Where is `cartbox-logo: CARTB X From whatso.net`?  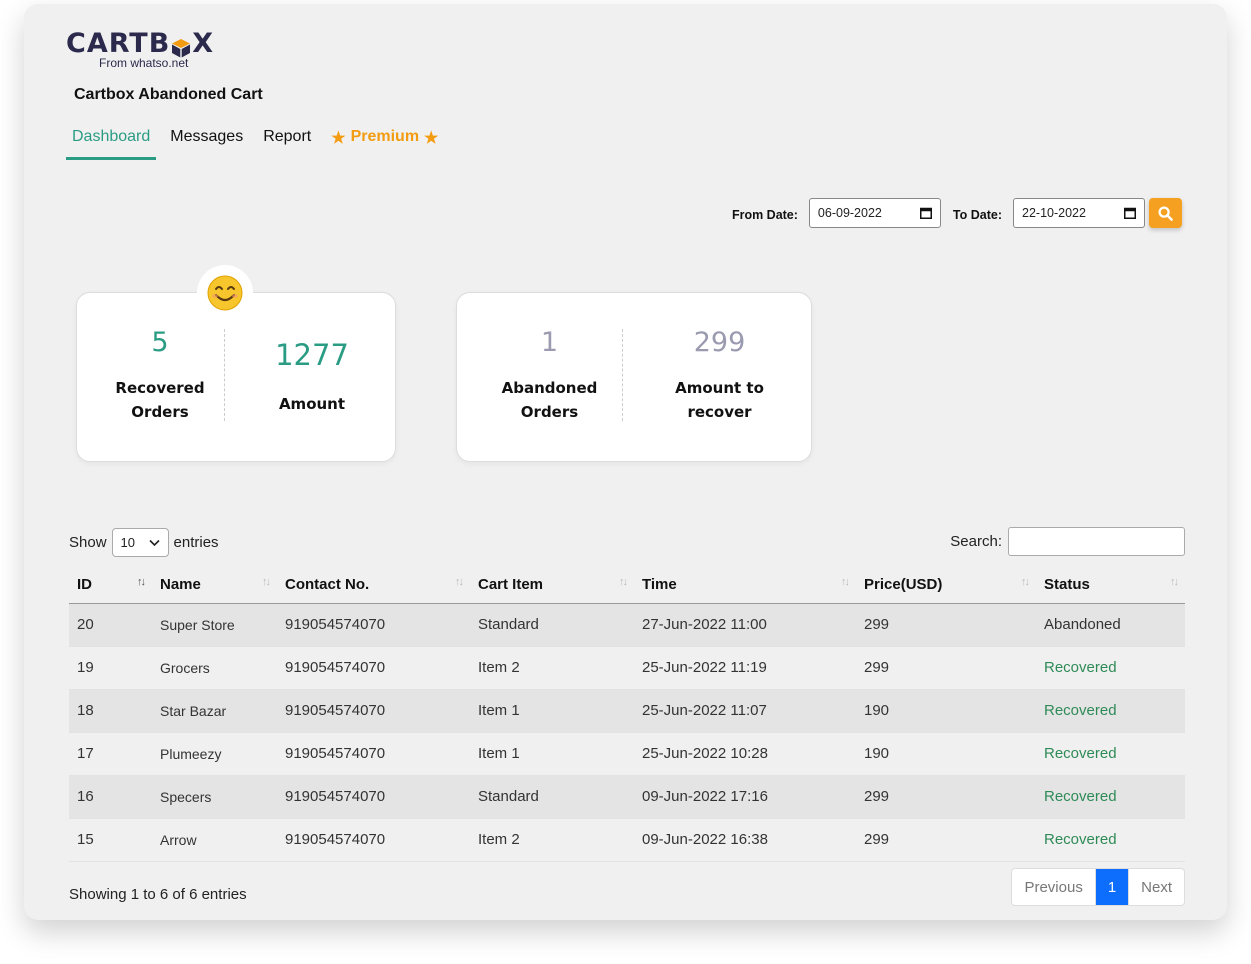
cartbox-logo: CARTB X From whatso.net is located at coordinates (140, 49).